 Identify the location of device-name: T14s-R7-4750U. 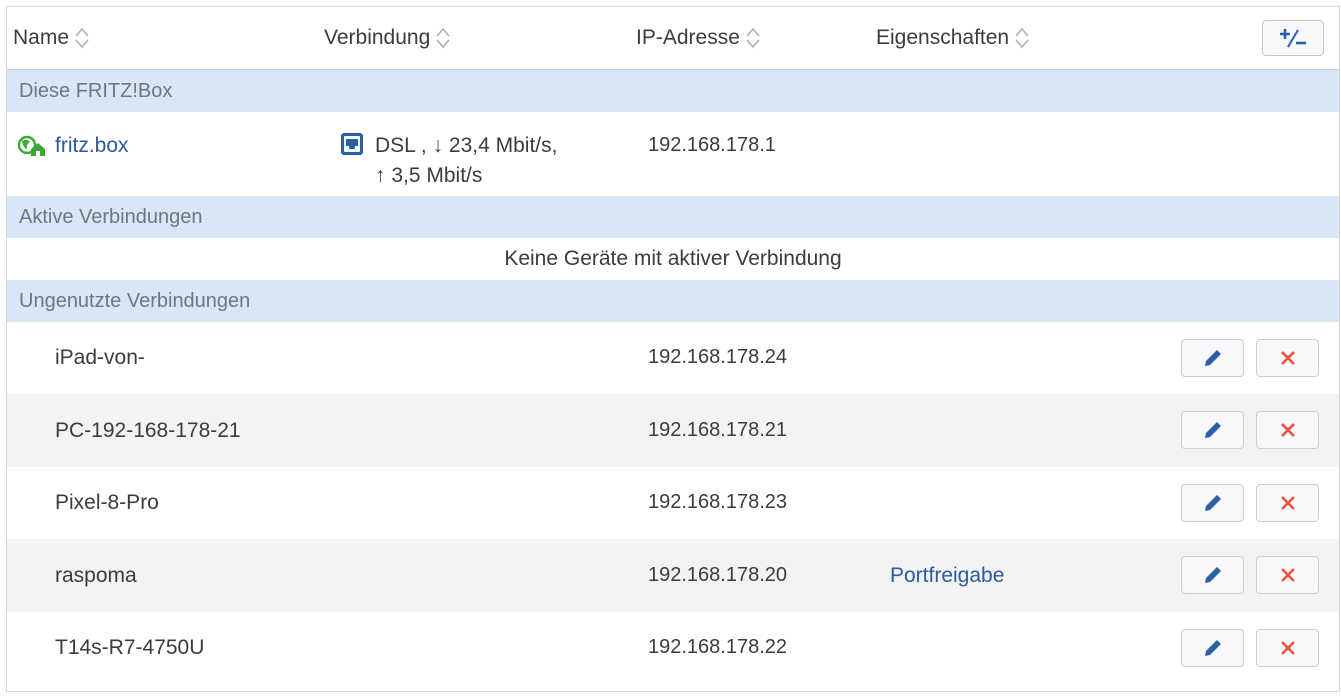
(130, 647).